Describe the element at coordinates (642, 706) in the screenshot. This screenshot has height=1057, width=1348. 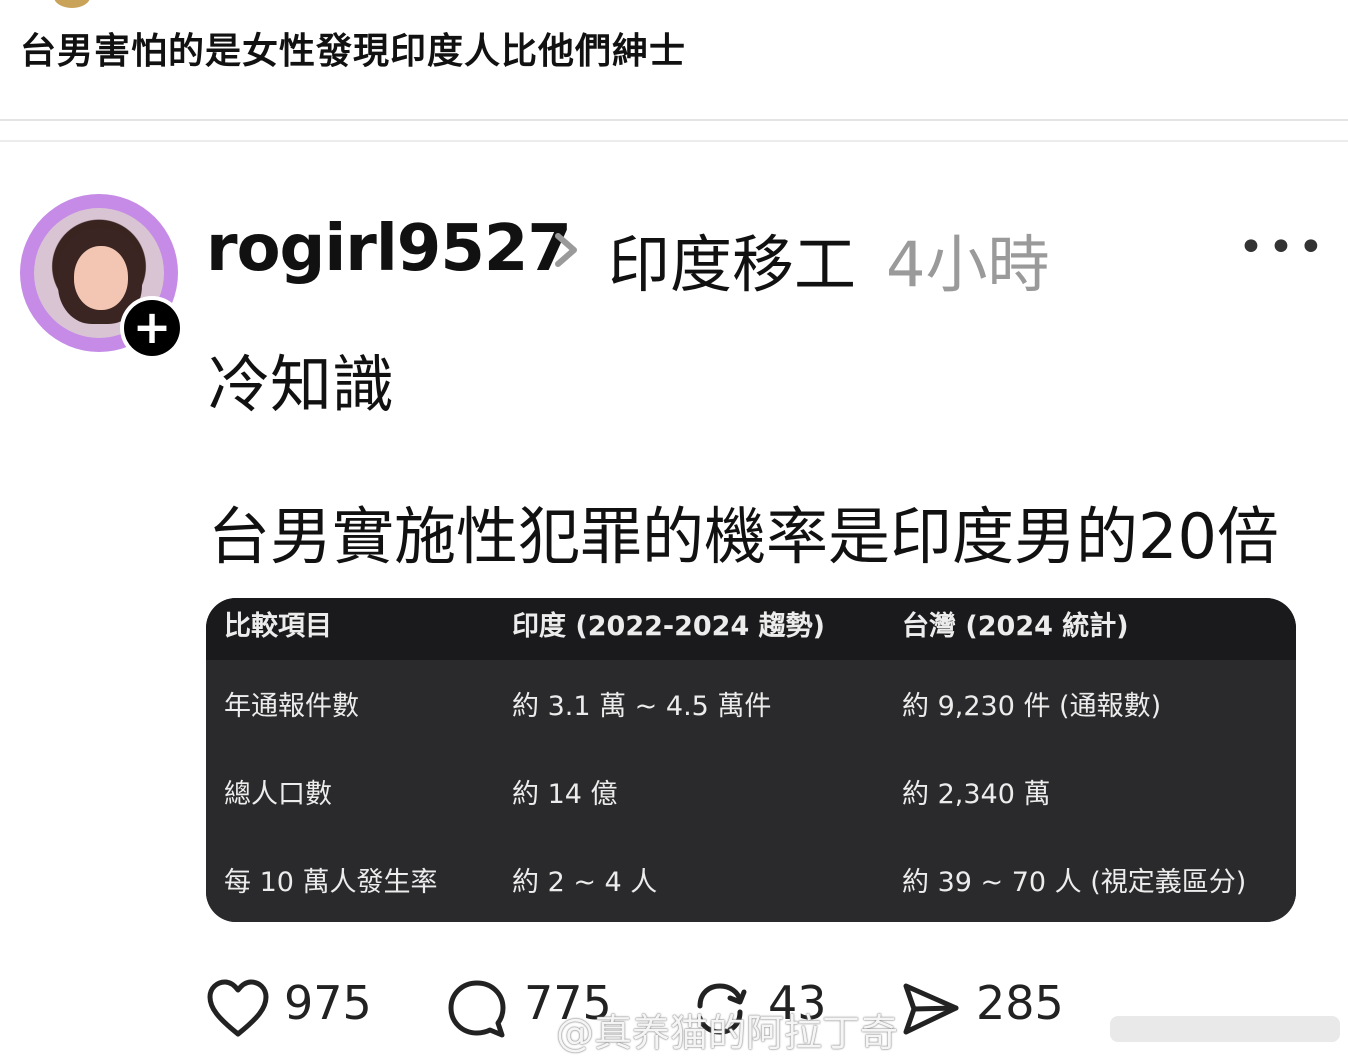
I see `table-cell: 約 3.1 萬 ~ 4.5 萬件` at that location.